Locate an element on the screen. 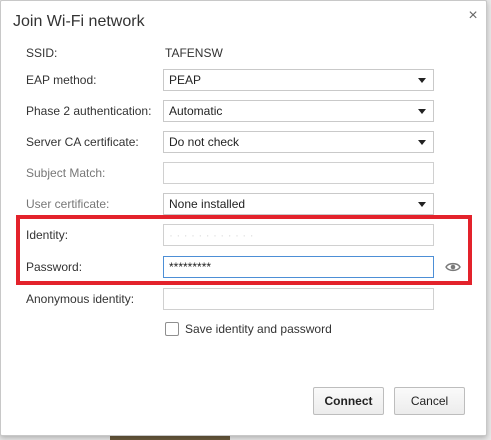 The image size is (491, 440). connect-button: Connect is located at coordinates (348, 401).